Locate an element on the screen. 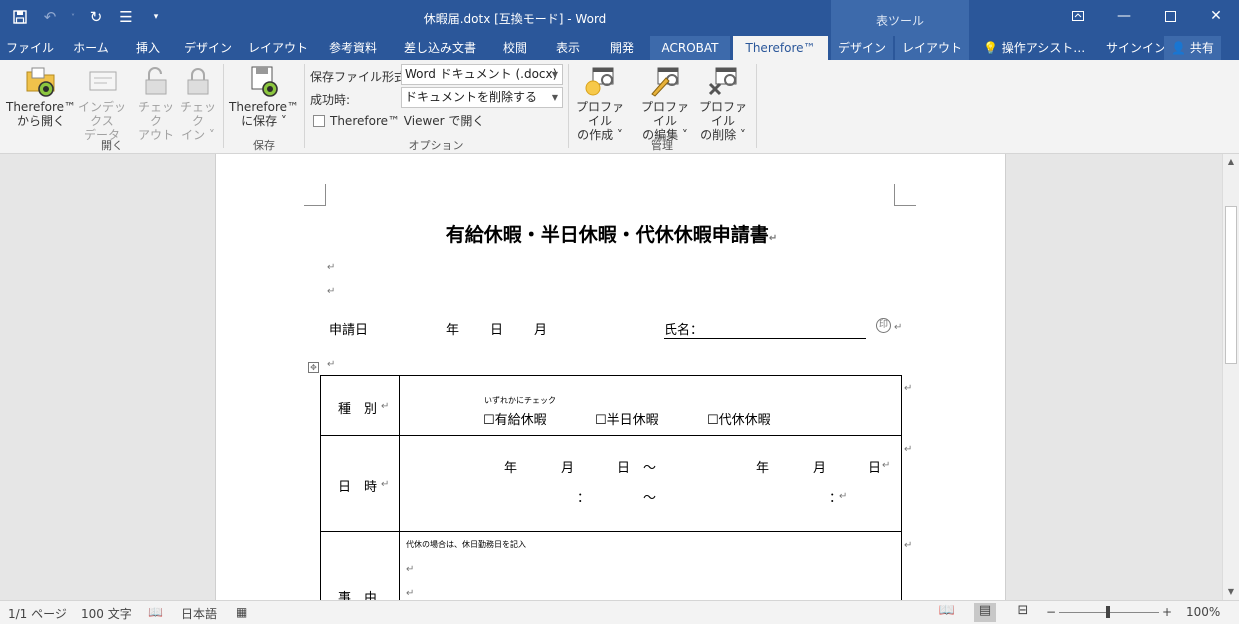  profile-delete-line1: プロファイル is located at coordinates (722, 114).